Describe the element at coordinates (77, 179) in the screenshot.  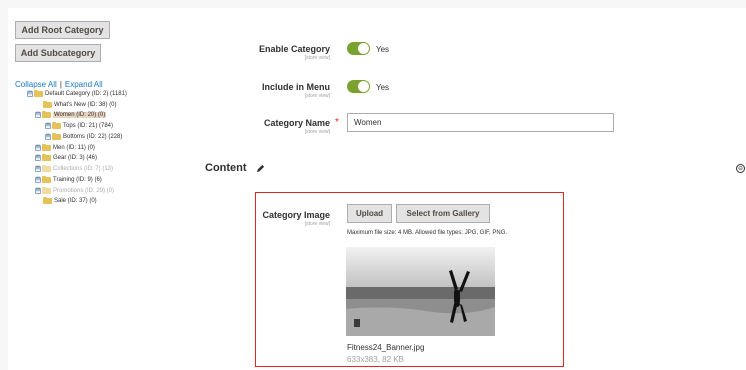
I see `tree-node-label: Training (ID: 9) (6)` at that location.